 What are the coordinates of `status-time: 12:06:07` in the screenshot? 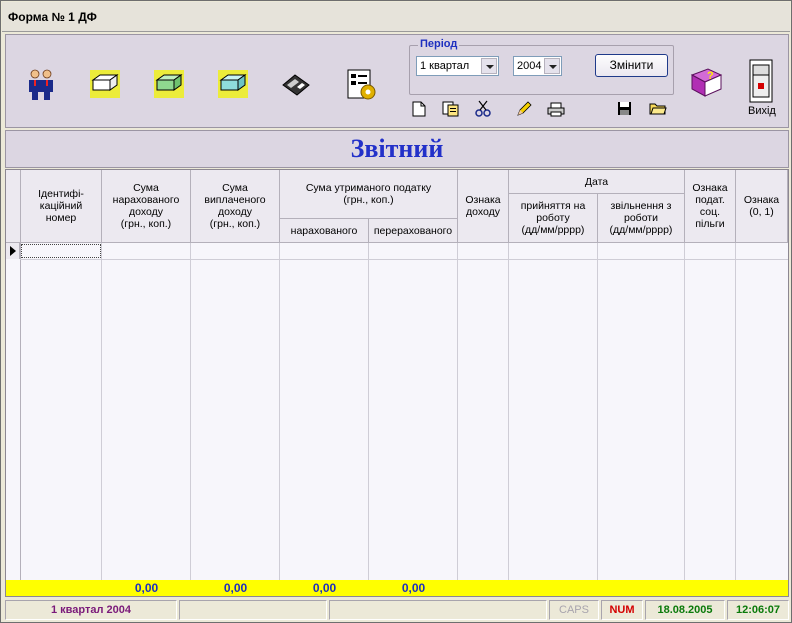 It's located at (758, 610).